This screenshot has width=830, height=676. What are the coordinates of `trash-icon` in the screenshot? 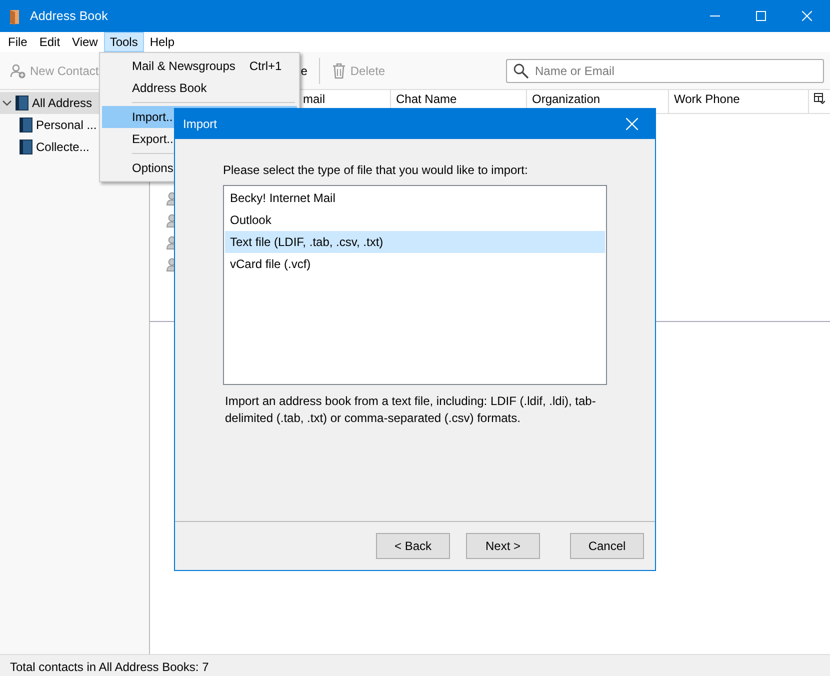 It's located at (339, 70).